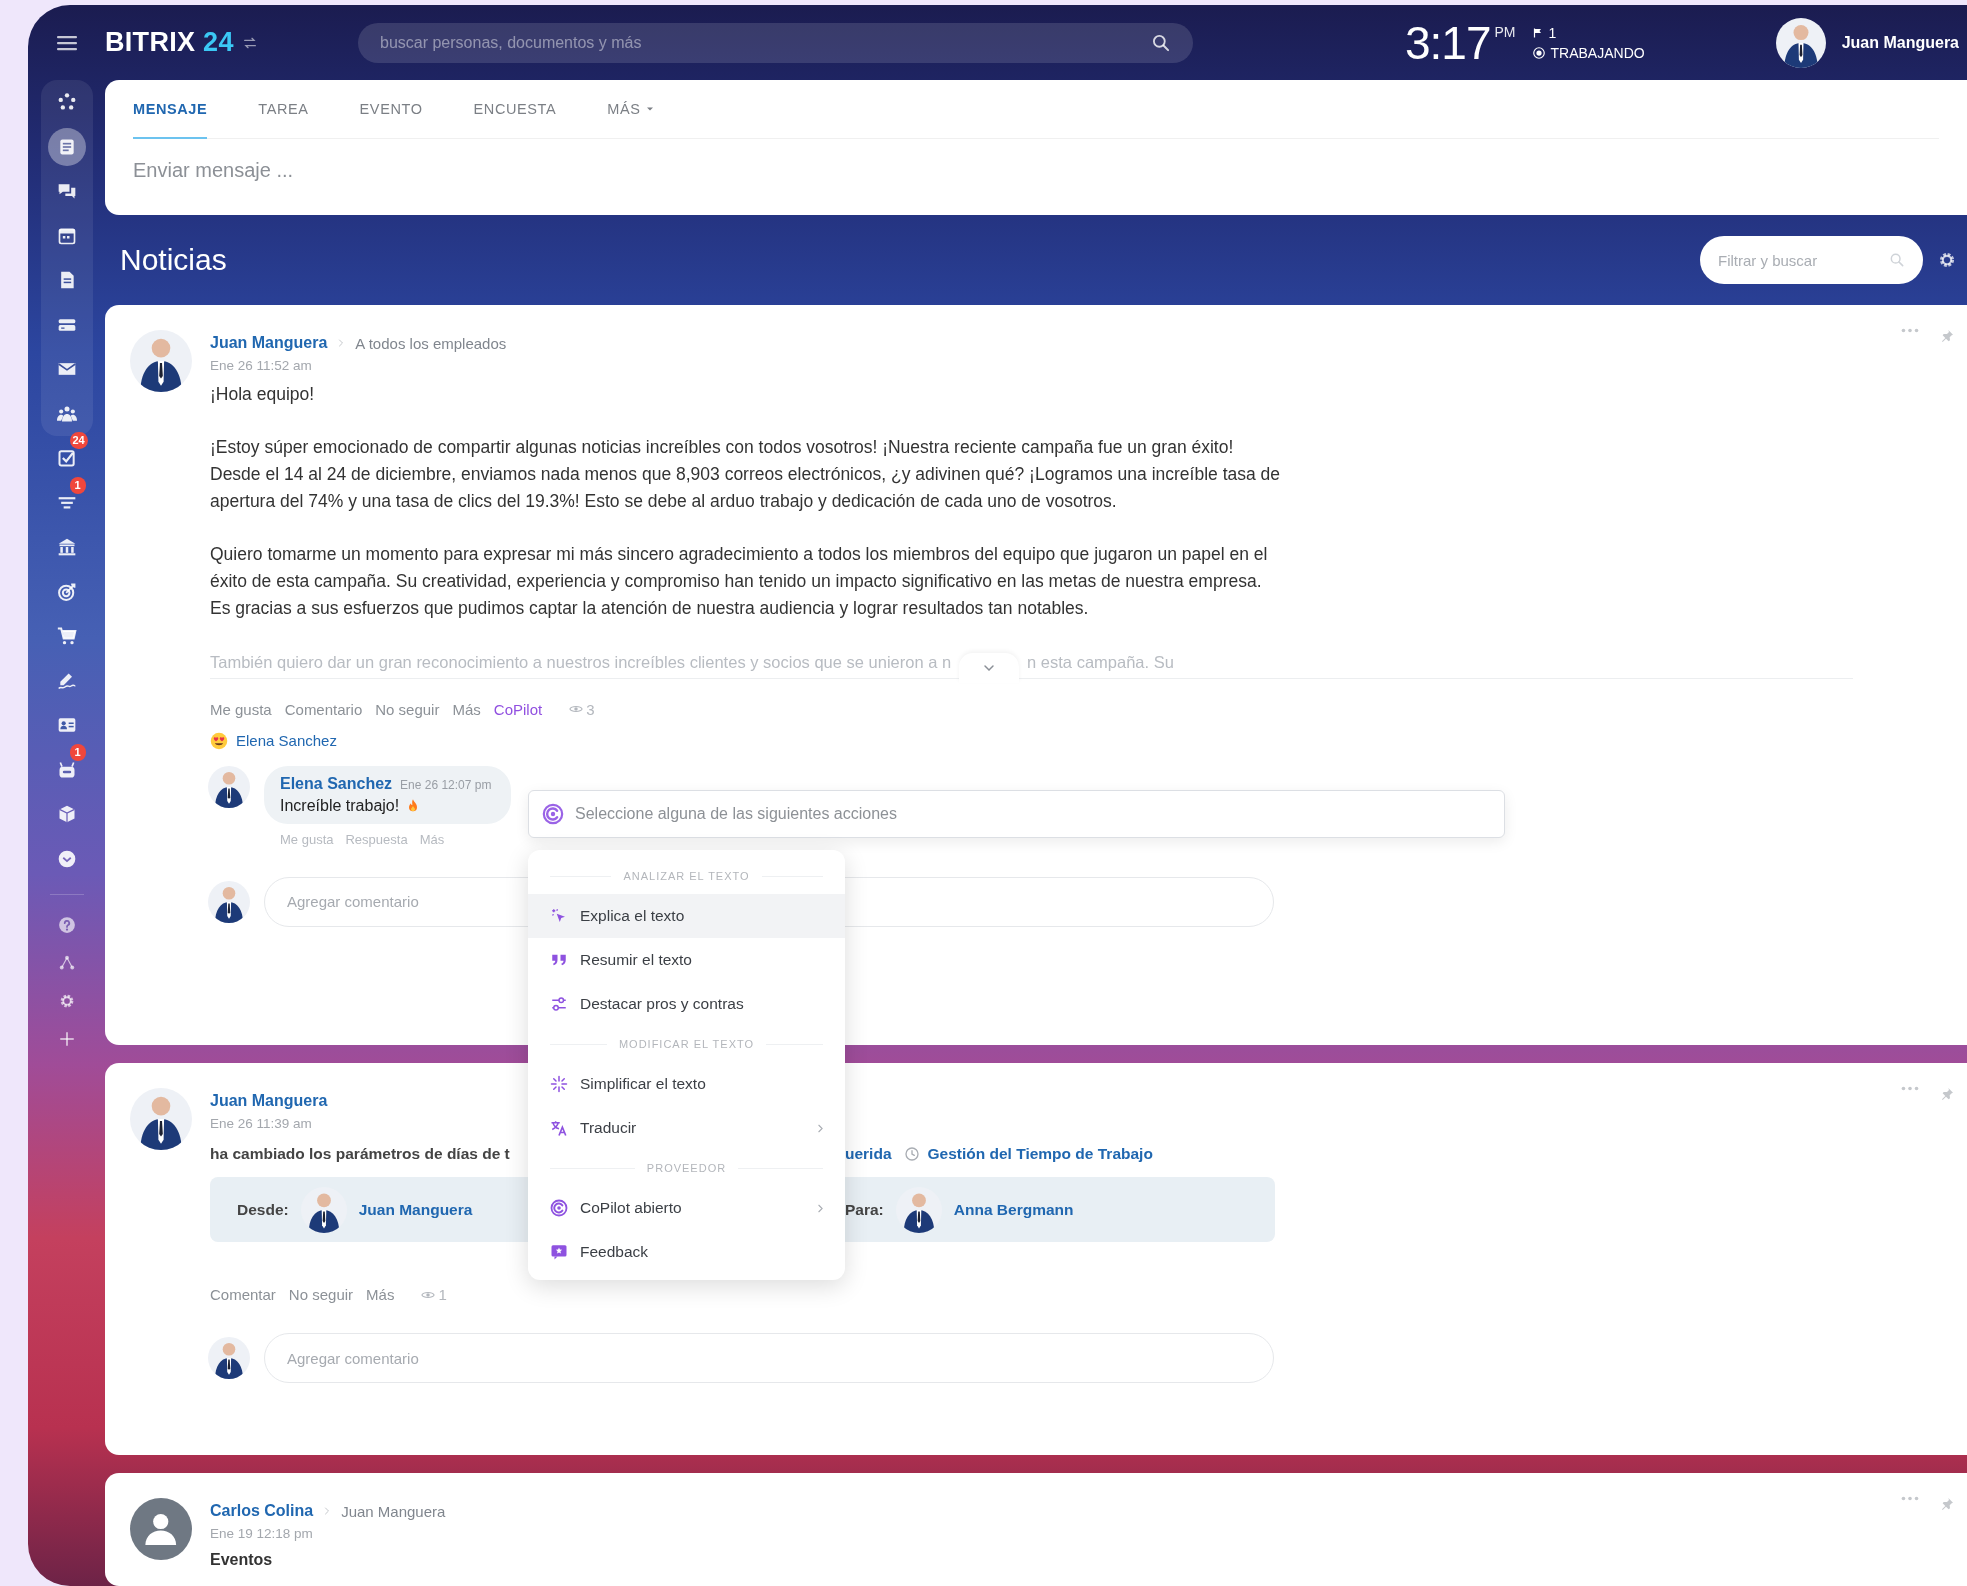  Describe the element at coordinates (686, 1084) in the screenshot. I see `copilot-menu-item: Simplificar el texto` at that location.